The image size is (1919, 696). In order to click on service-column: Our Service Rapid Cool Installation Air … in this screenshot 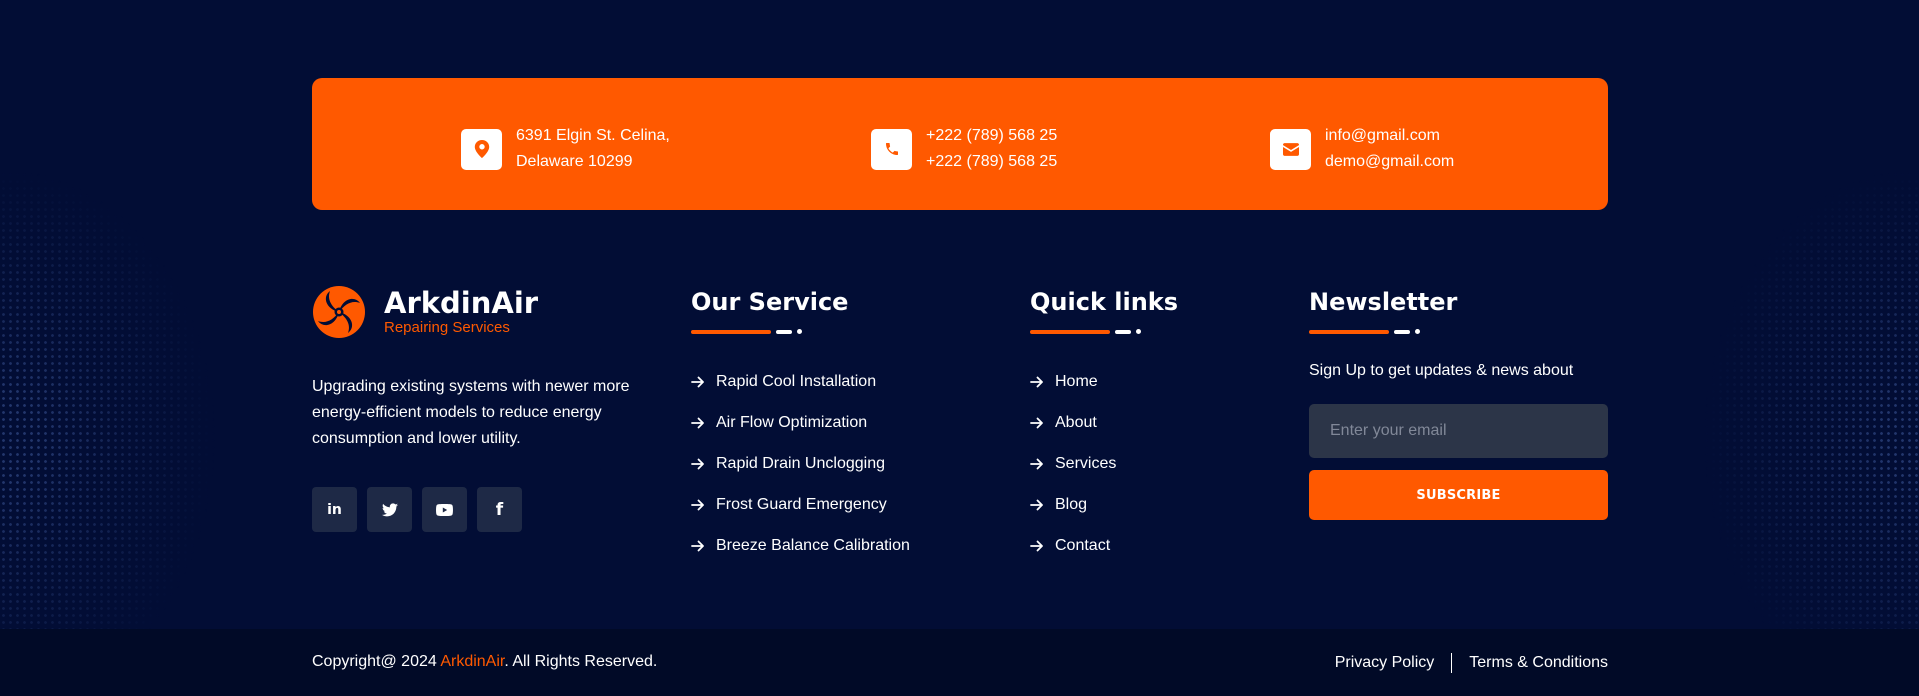, I will do `click(800, 426)`.